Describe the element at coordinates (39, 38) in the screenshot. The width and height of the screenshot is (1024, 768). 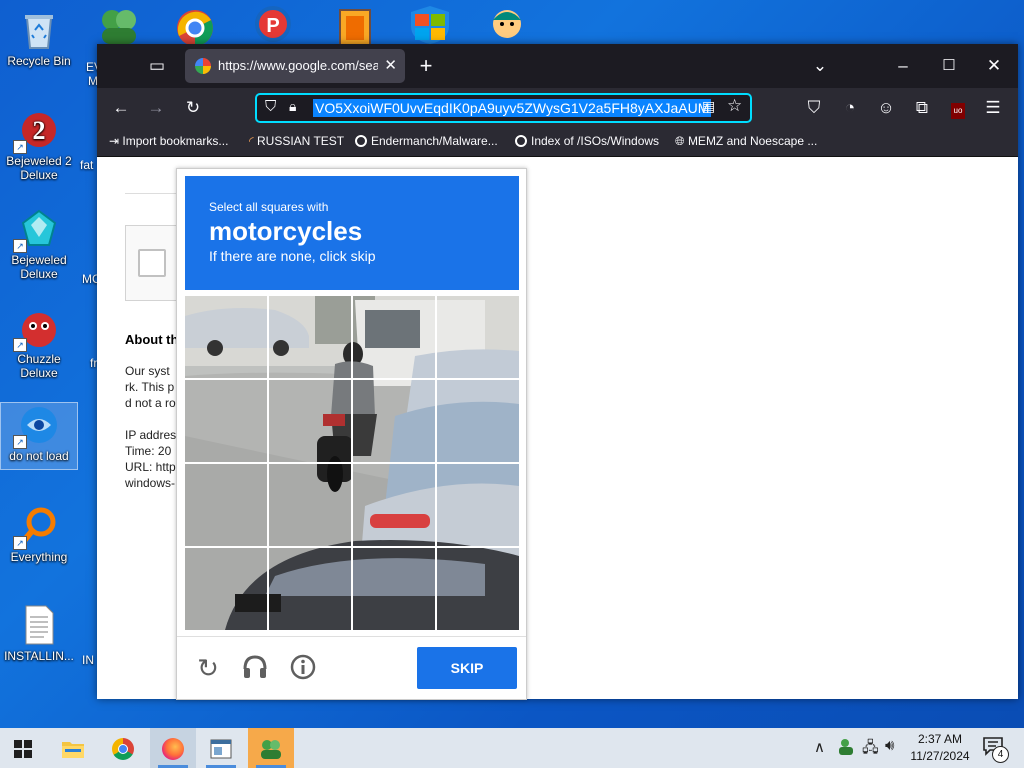
I see `desktop-icon-recycle-bin: Recycle Bin` at that location.